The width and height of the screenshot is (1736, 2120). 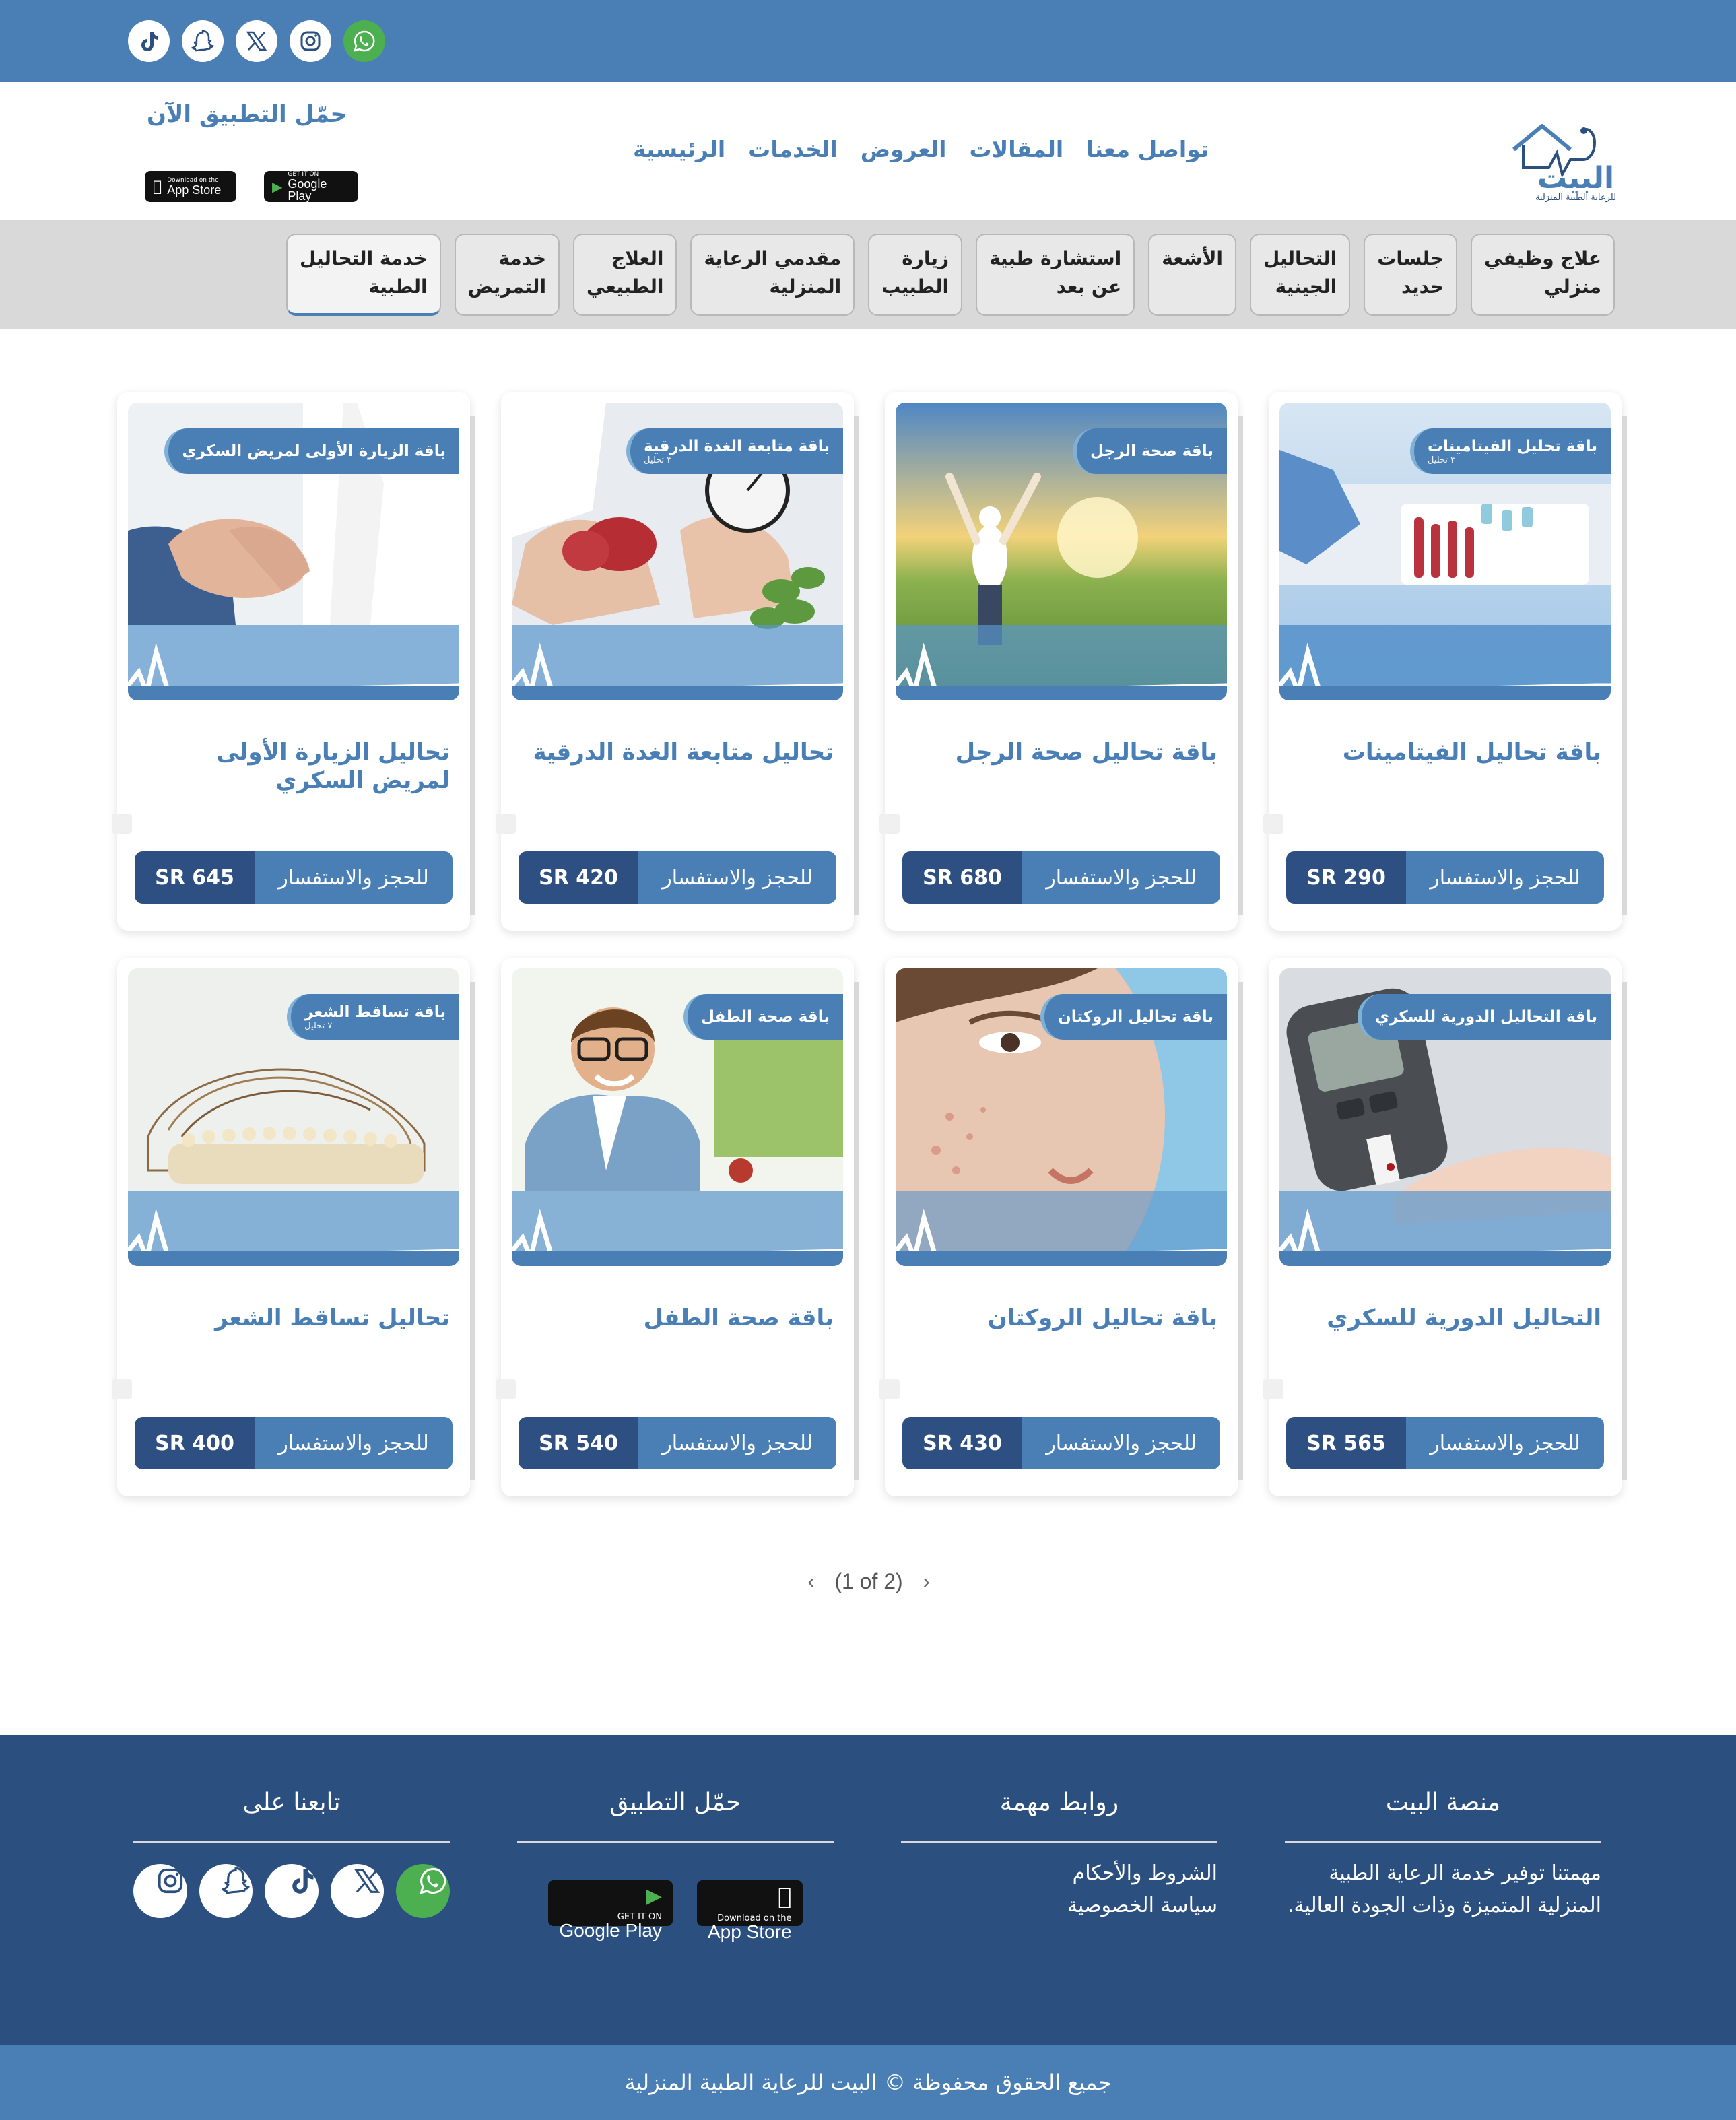 What do you see at coordinates (373, 1017) in the screenshot?
I see `package-badge: باقة تساقط الشعر ٧ تحليل` at bounding box center [373, 1017].